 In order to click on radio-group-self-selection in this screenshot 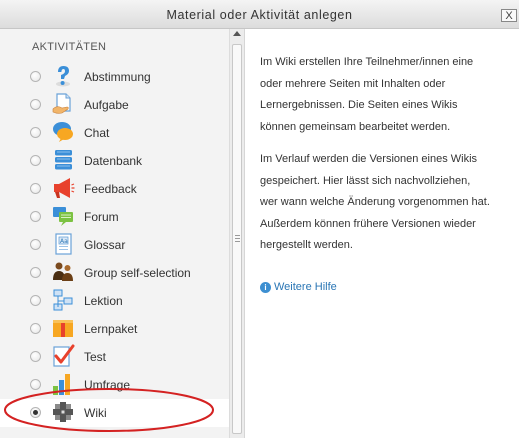, I will do `click(35, 272)`.